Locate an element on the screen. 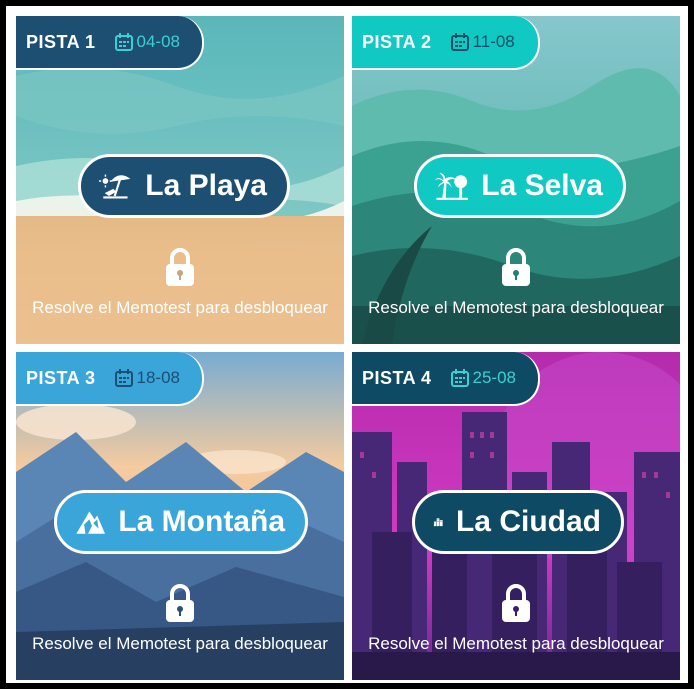  date-label: 04-08 is located at coordinates (158, 41).